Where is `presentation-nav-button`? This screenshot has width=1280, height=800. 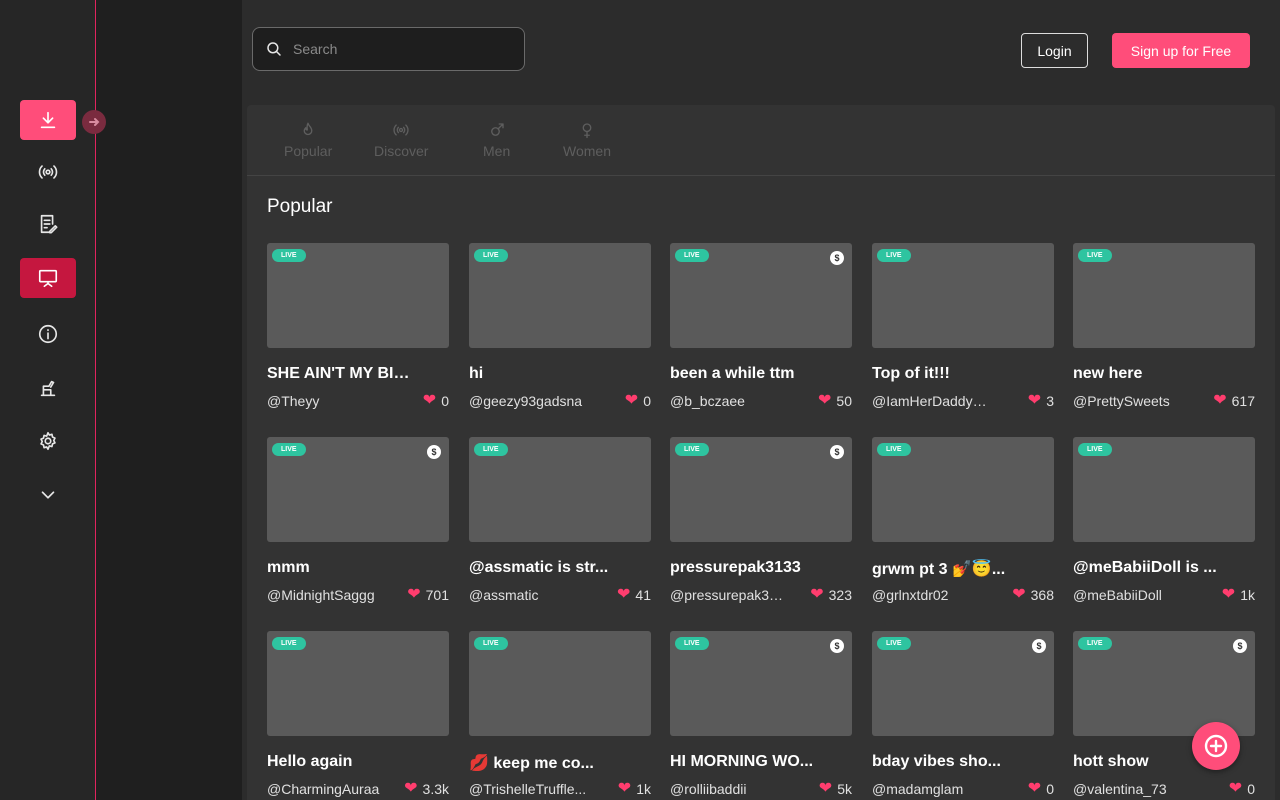 presentation-nav-button is located at coordinates (48, 278).